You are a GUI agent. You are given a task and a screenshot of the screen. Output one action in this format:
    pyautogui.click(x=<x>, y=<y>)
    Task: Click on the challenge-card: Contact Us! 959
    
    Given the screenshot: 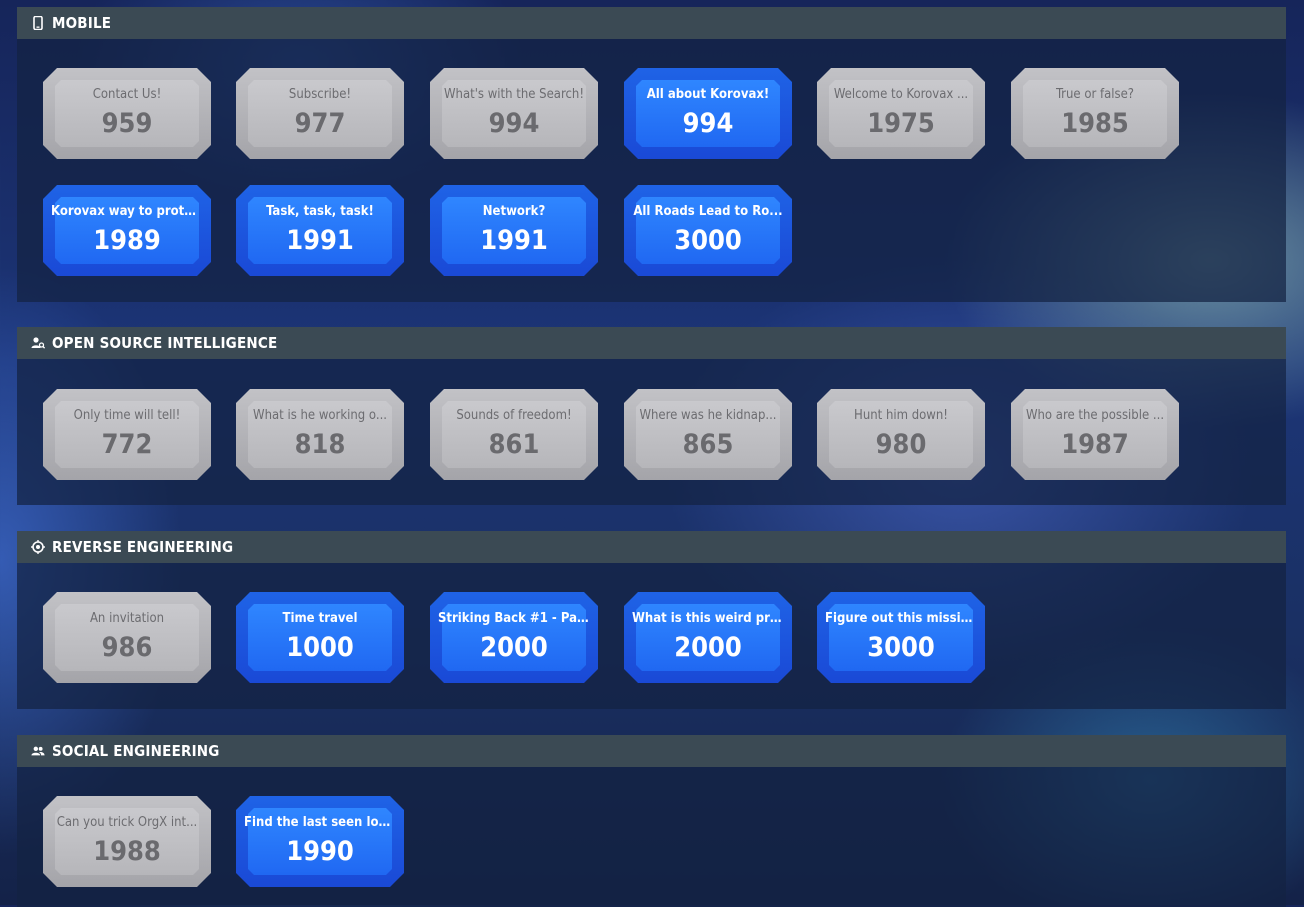 What is the action you would take?
    pyautogui.click(x=127, y=113)
    